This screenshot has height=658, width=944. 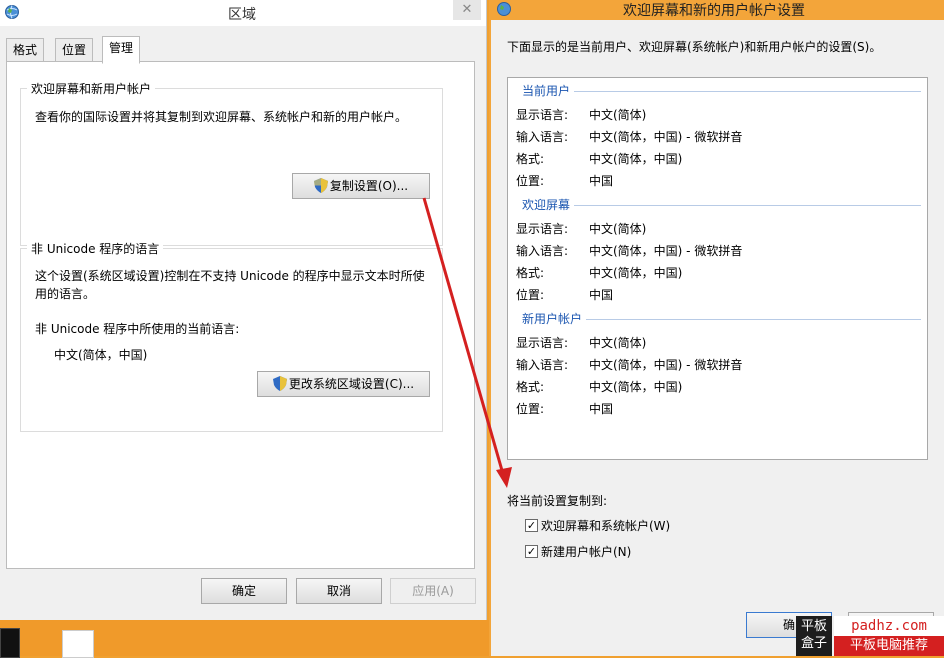 What do you see at coordinates (814, 636) in the screenshot?
I see `watermark-logo: 平板 盒子` at bounding box center [814, 636].